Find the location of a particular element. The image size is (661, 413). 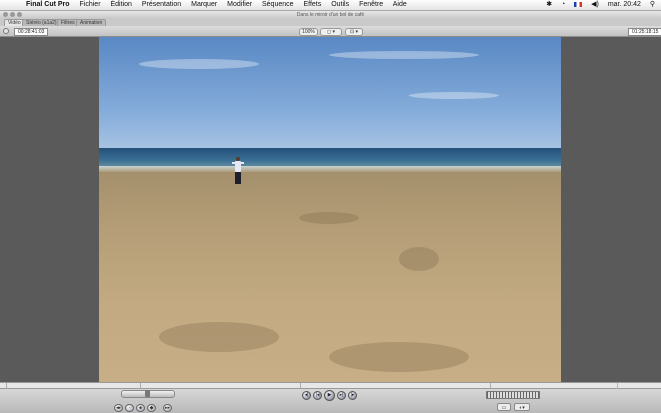

add-keyframe-button: ◈ is located at coordinates (140, 408).